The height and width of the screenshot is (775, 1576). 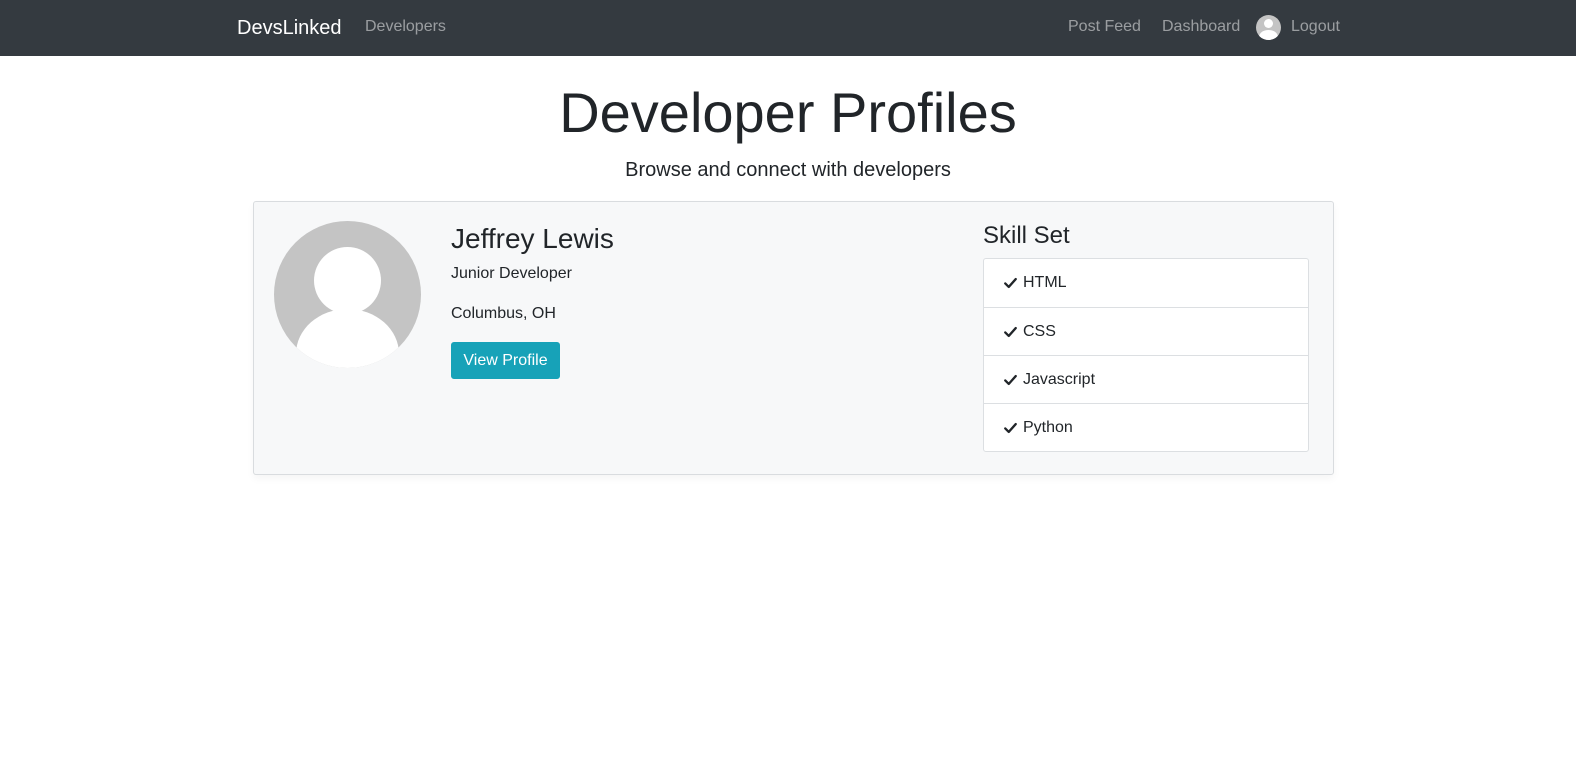 What do you see at coordinates (1146, 427) in the screenshot?
I see `skill-item: Python` at bounding box center [1146, 427].